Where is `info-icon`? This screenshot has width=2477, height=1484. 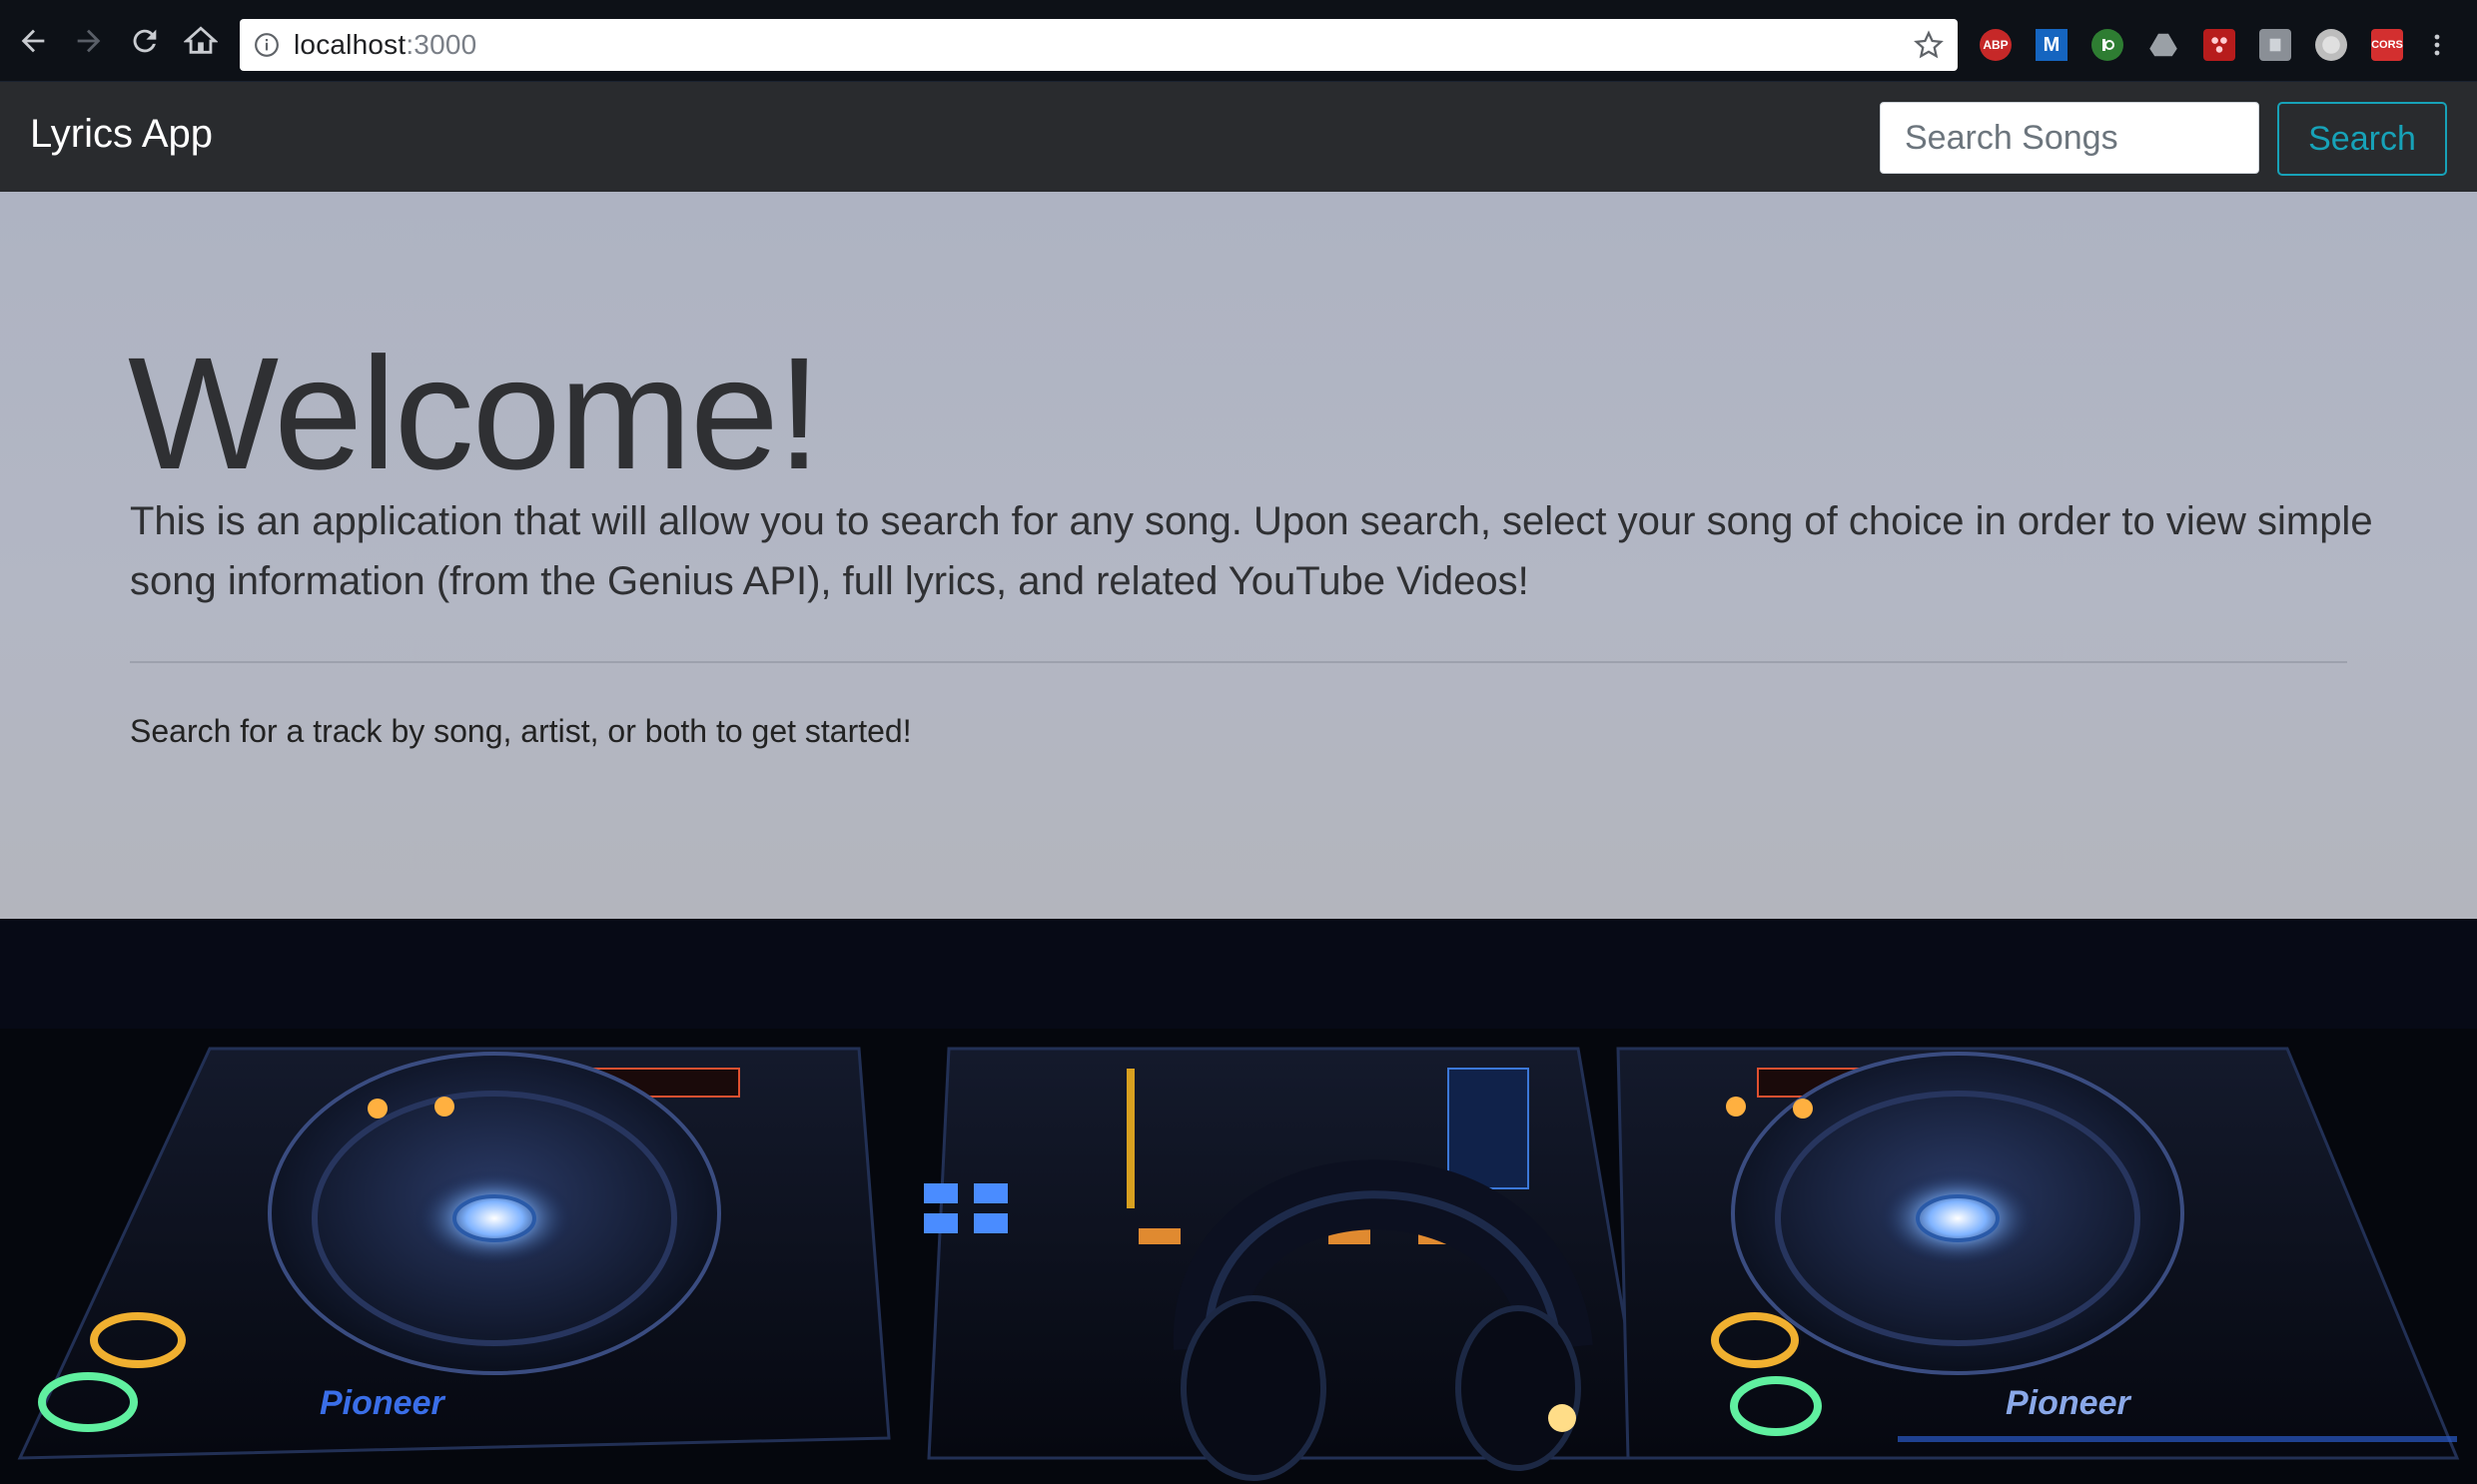
info-icon is located at coordinates (267, 45).